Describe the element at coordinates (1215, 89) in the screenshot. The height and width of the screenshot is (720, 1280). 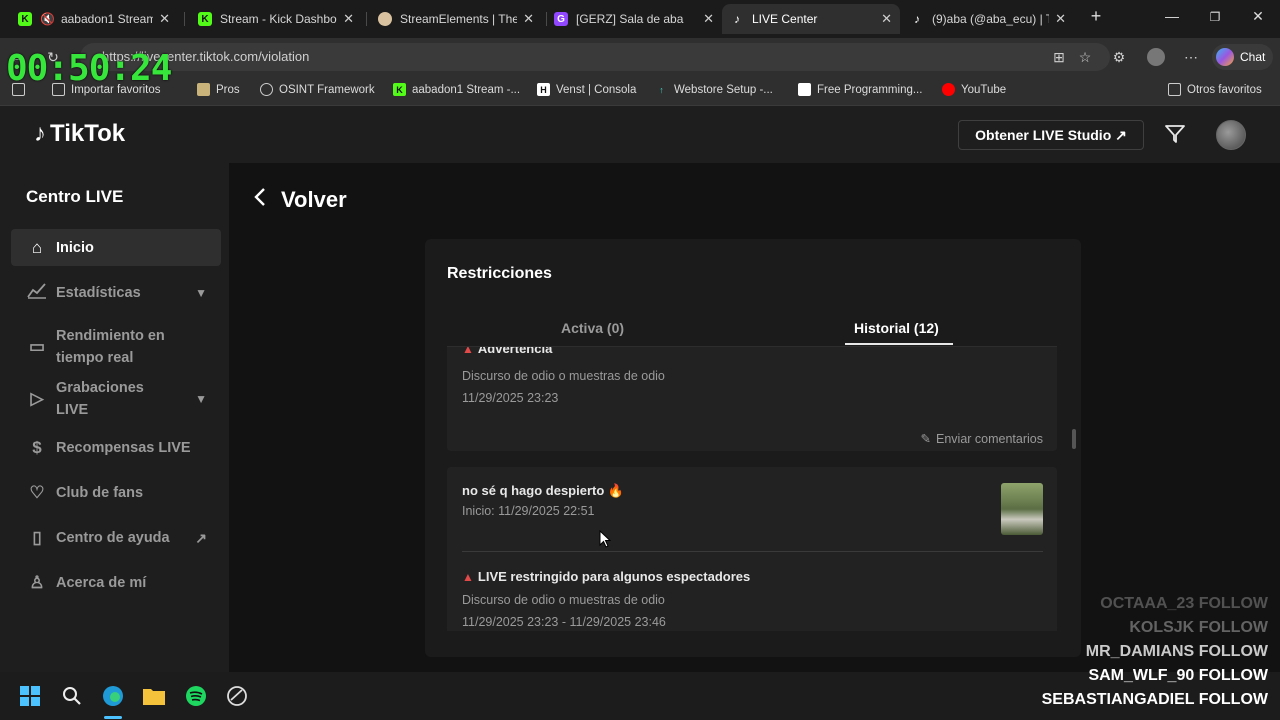
I see `other-favorites: Otros favoritos` at that location.